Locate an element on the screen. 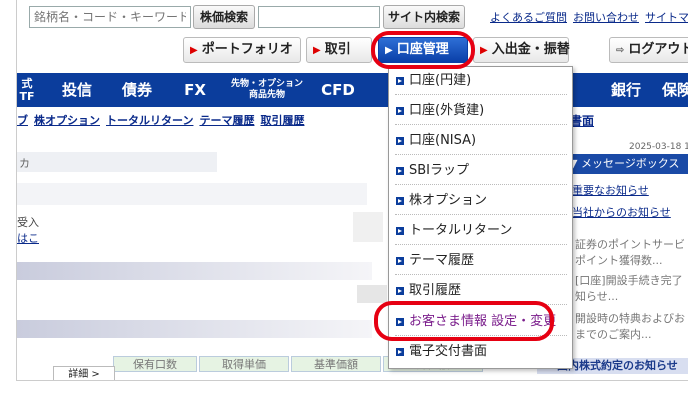 This screenshot has width=688, height=401. nav-cfd: CFD is located at coordinates (338, 90).